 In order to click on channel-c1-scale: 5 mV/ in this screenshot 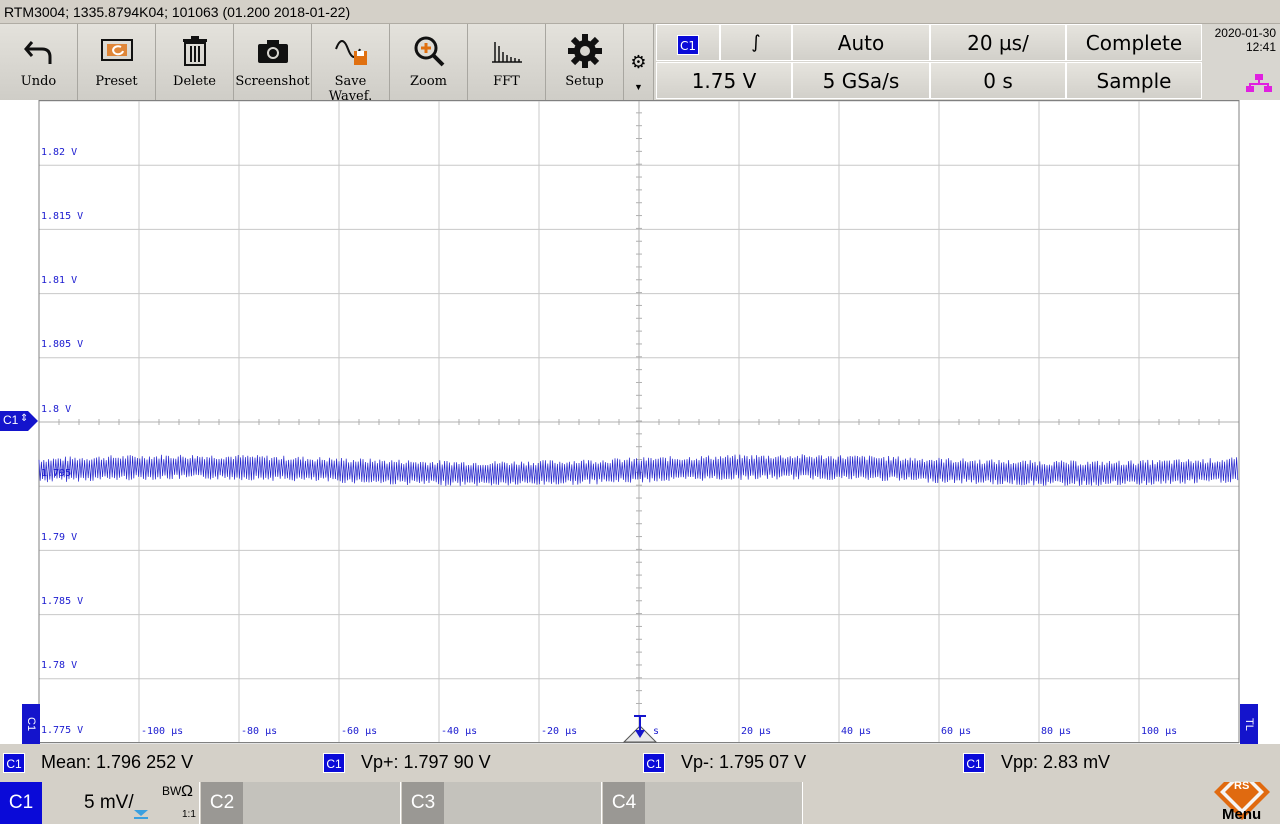, I will do `click(109, 802)`.